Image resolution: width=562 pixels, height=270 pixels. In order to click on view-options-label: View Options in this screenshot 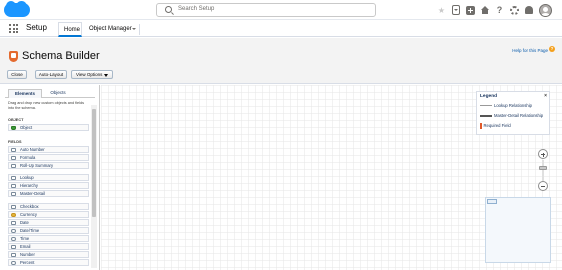, I will do `click(89, 74)`.